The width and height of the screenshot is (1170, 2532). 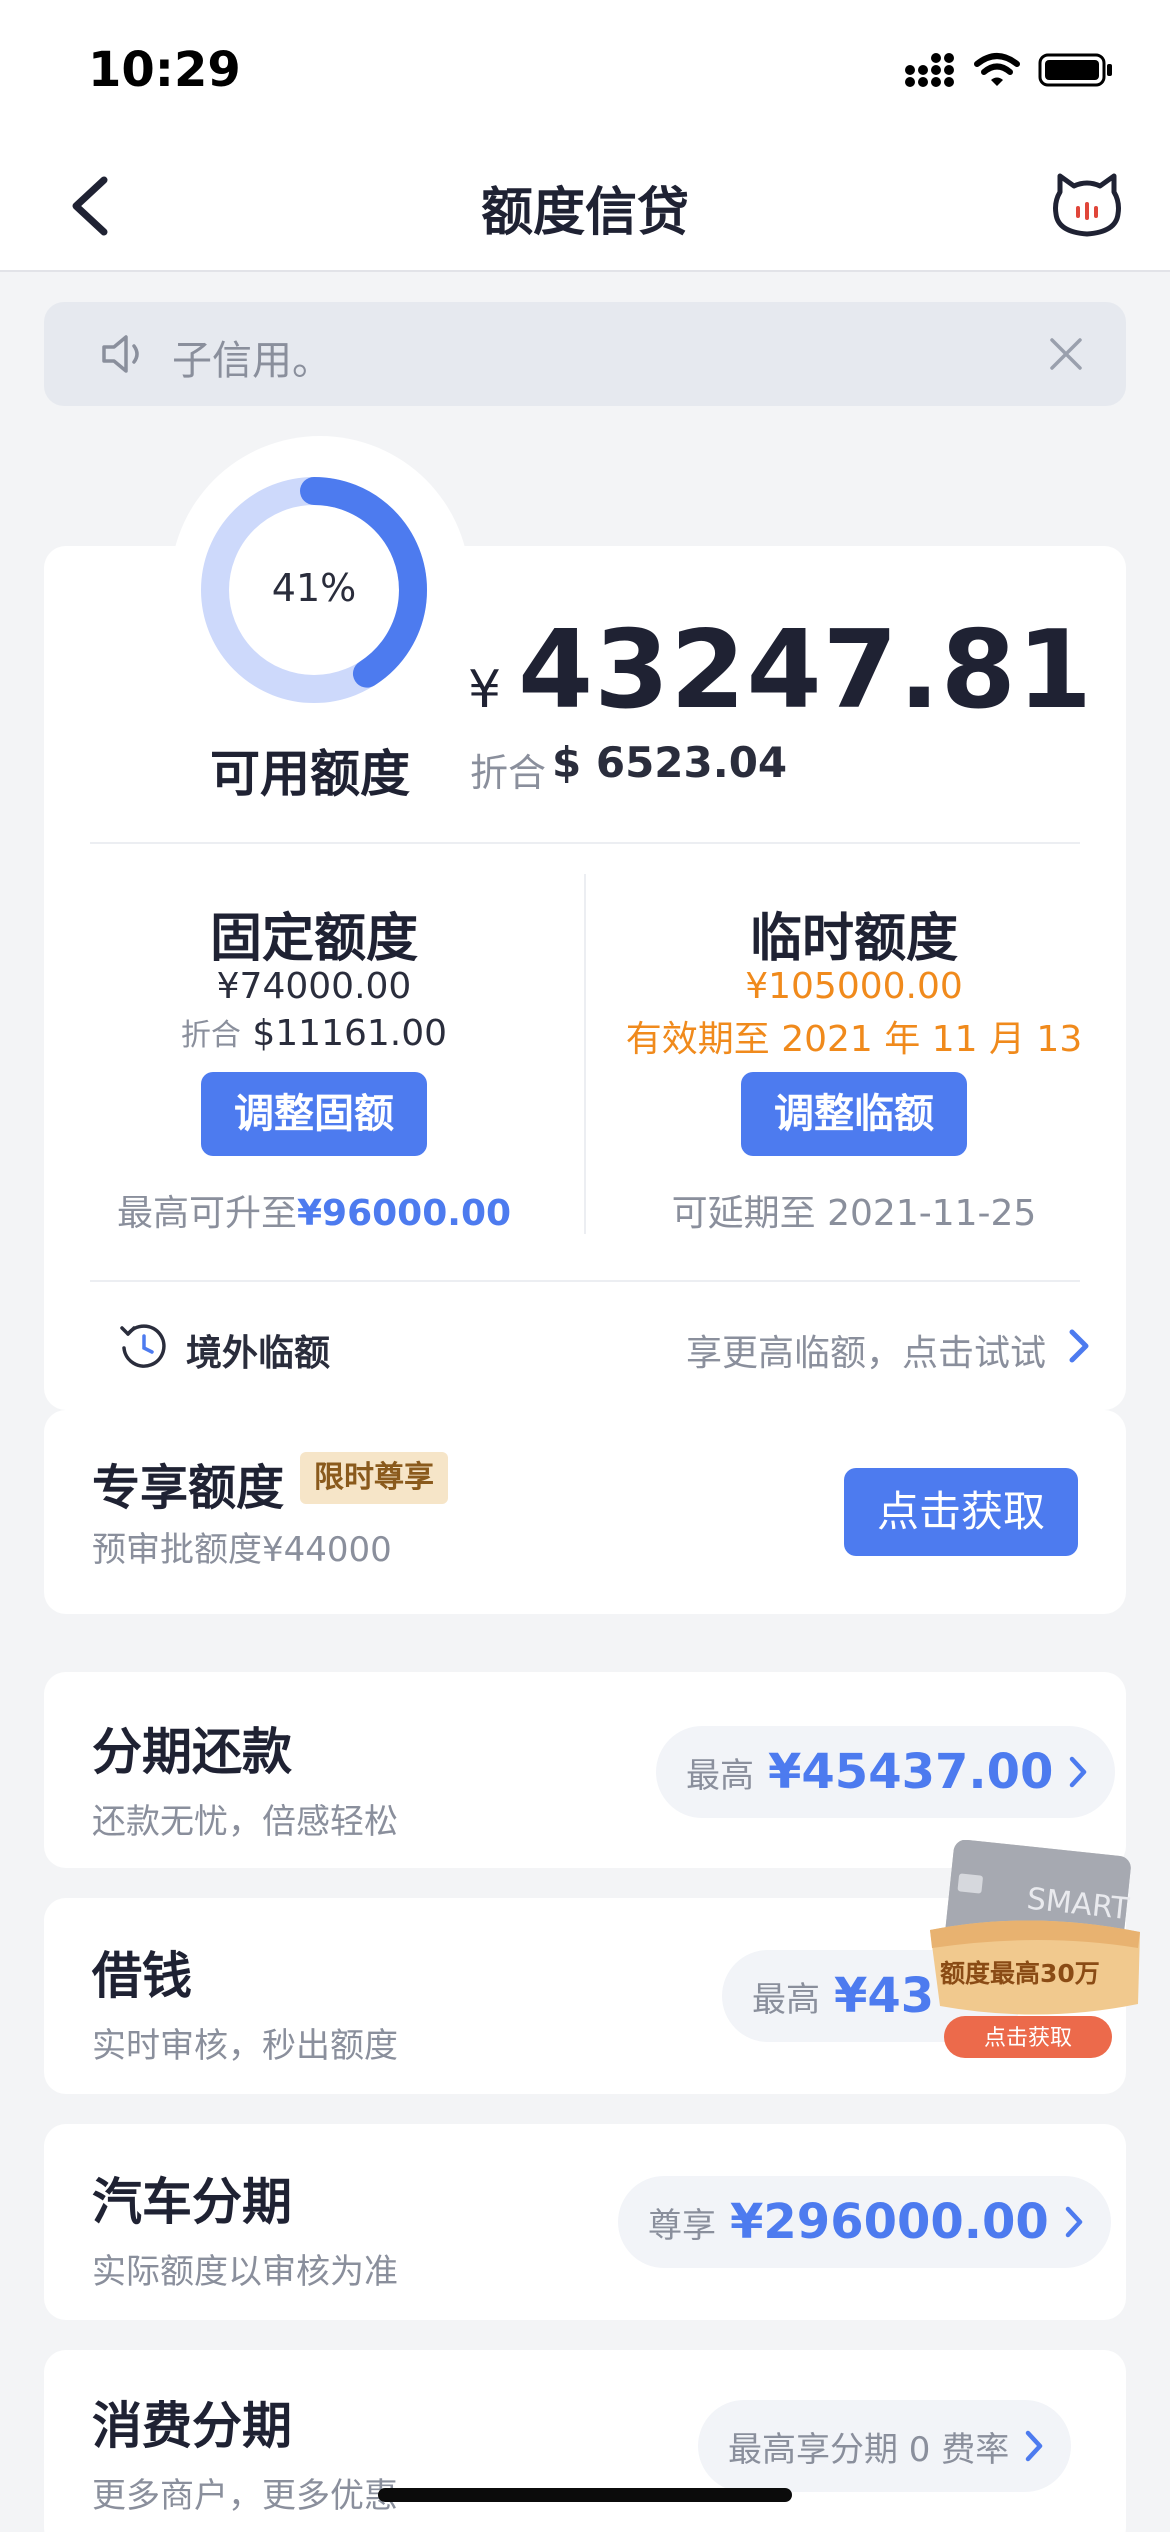 I want to click on service-amount-pill: 最高享分期 0 费率, so click(x=885, y=2446).